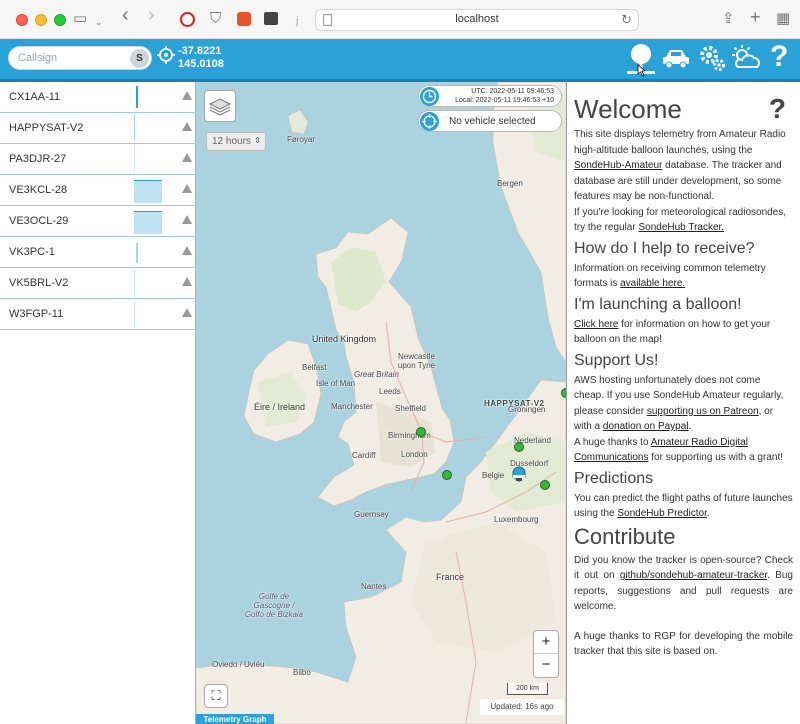 The image size is (800, 724). I want to click on github-link: github/sondehub-amateur-tracker, so click(693, 575).